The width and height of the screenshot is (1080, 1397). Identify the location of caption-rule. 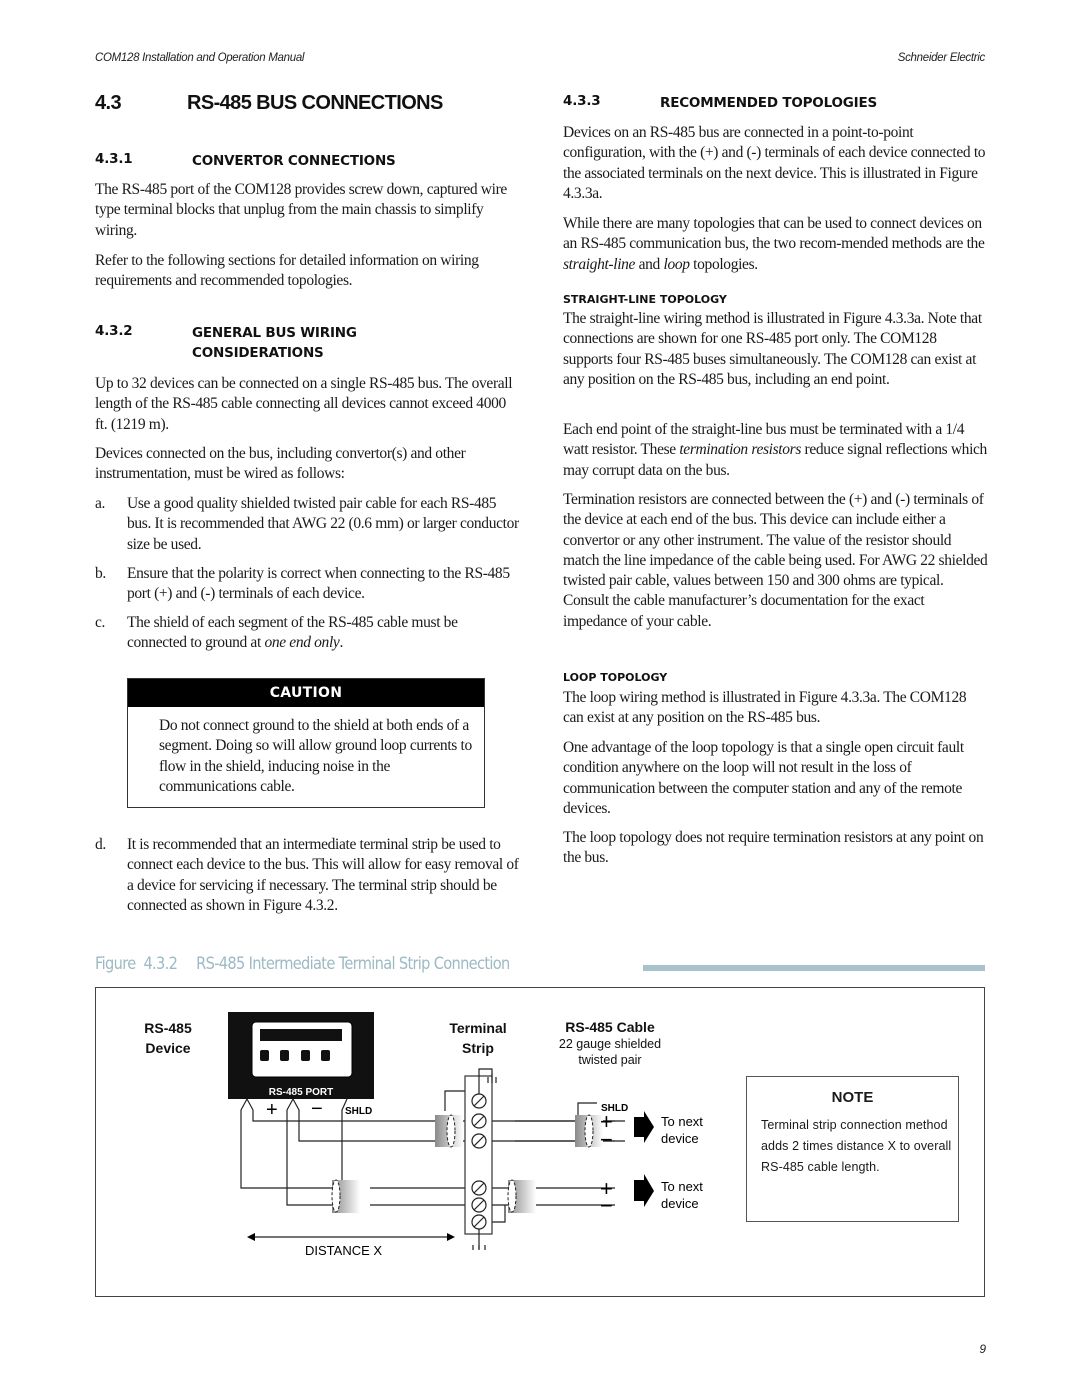
(814, 968).